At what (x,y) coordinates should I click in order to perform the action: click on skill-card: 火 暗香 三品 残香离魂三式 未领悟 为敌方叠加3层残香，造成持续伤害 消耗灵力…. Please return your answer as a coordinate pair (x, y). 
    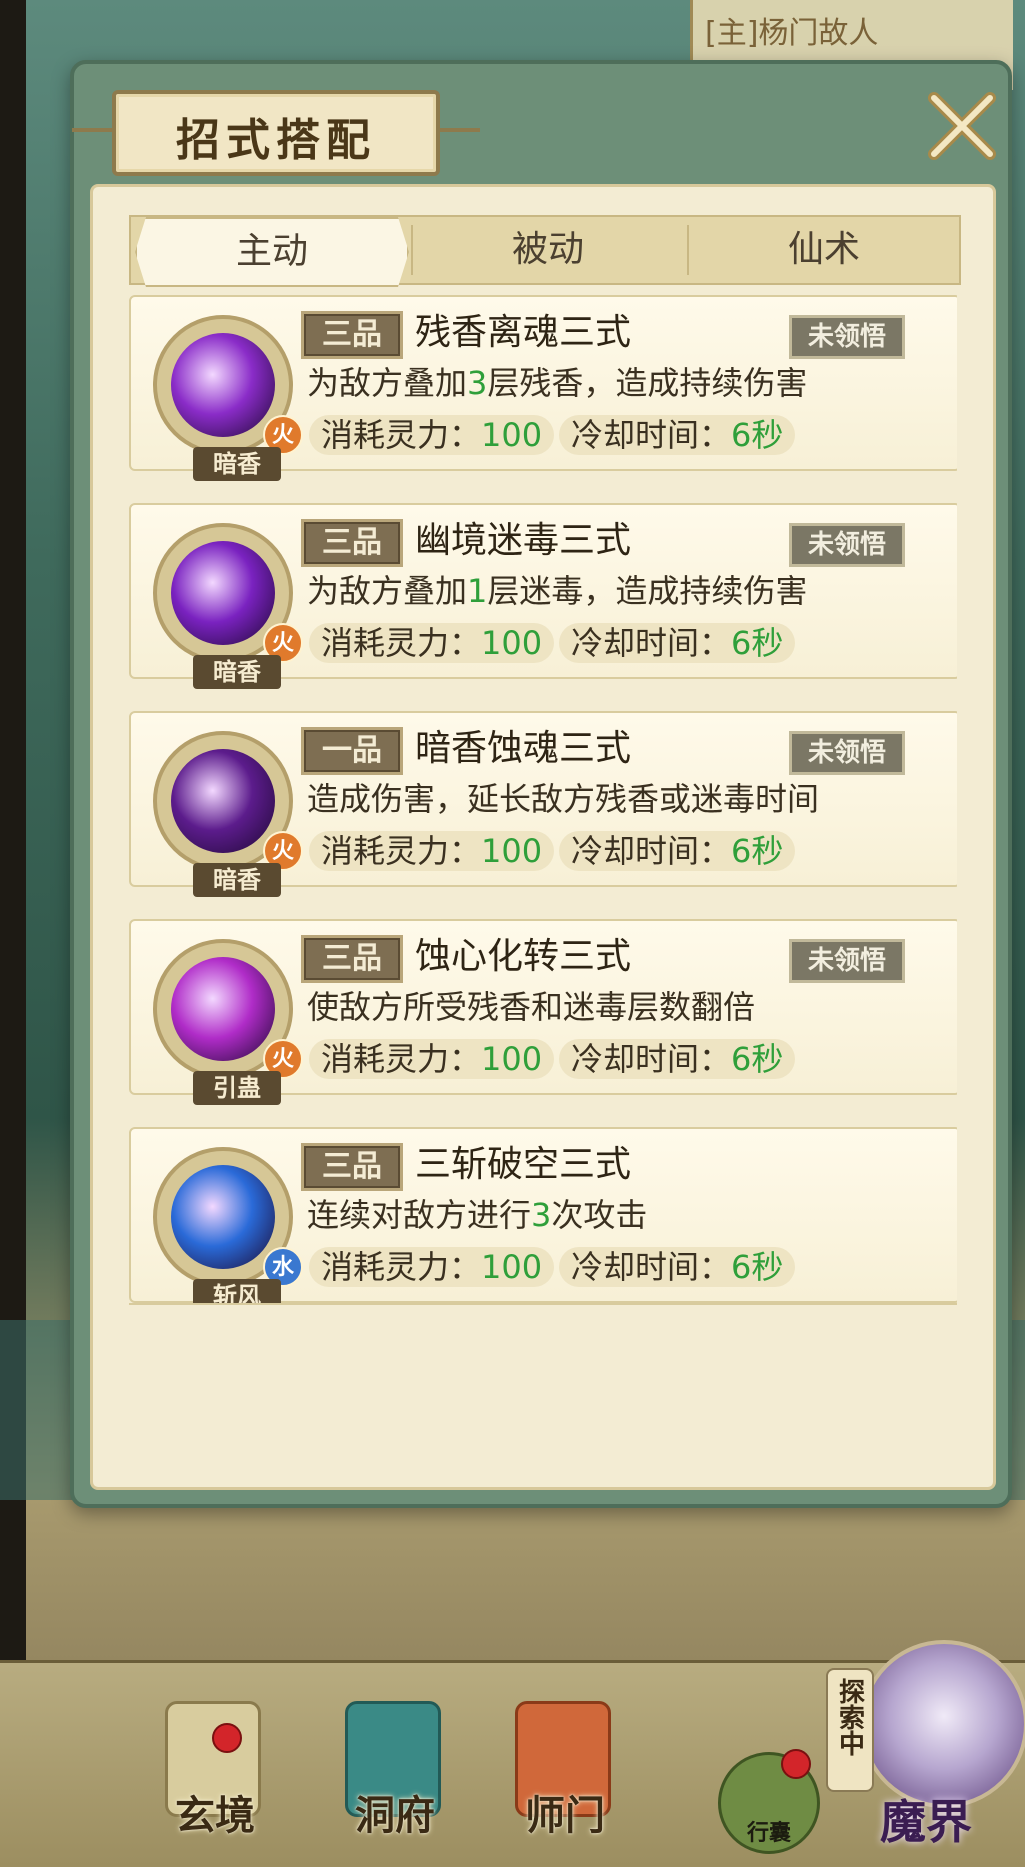
    Looking at the image, I should click on (543, 388).